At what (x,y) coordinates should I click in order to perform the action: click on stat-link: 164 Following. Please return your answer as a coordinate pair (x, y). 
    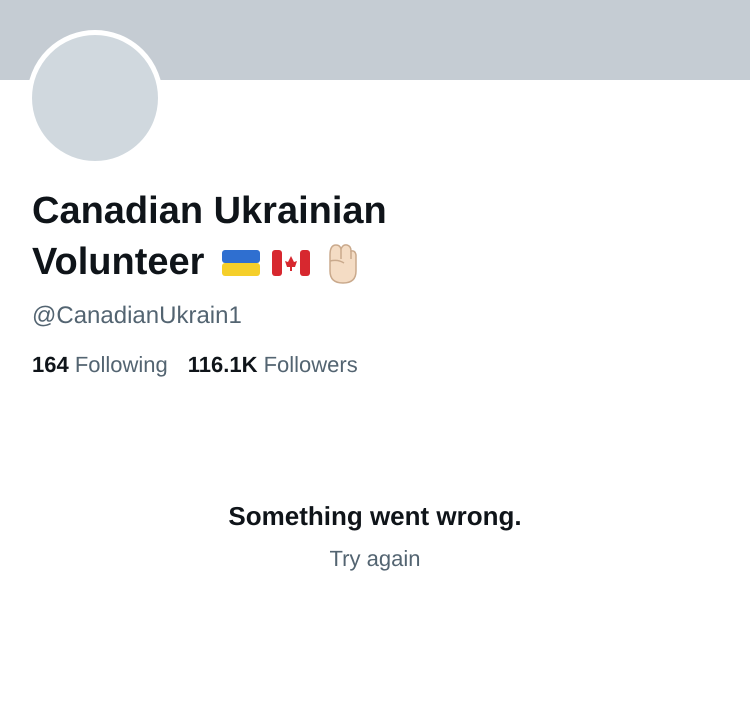
    Looking at the image, I should click on (100, 364).